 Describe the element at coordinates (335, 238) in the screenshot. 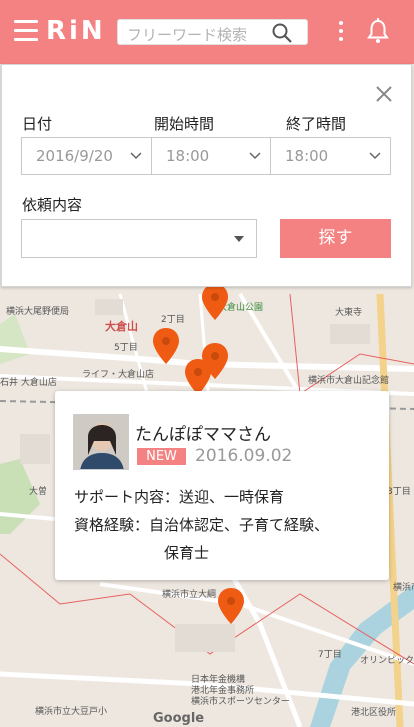

I see `search-button: 探す` at that location.